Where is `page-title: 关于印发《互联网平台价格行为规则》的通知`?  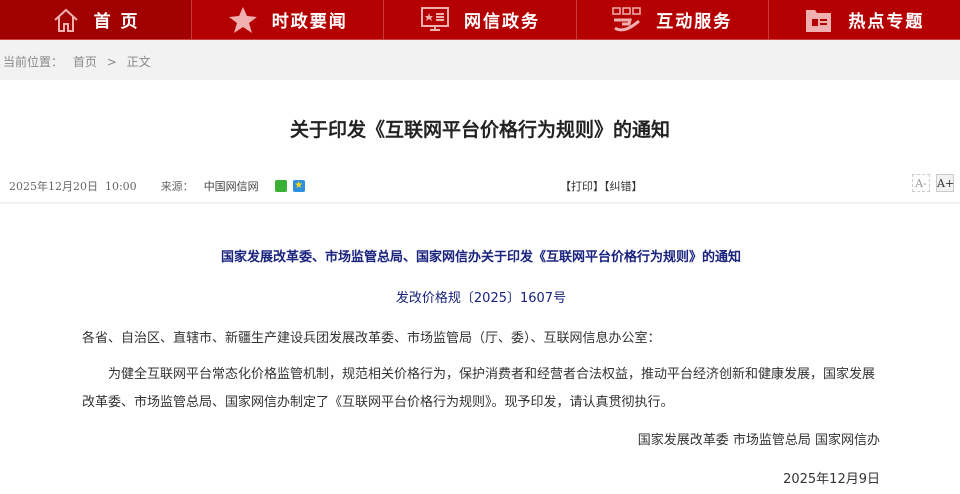
page-title: 关于印发《互联网平台价格行为规则》的通知 is located at coordinates (479, 130).